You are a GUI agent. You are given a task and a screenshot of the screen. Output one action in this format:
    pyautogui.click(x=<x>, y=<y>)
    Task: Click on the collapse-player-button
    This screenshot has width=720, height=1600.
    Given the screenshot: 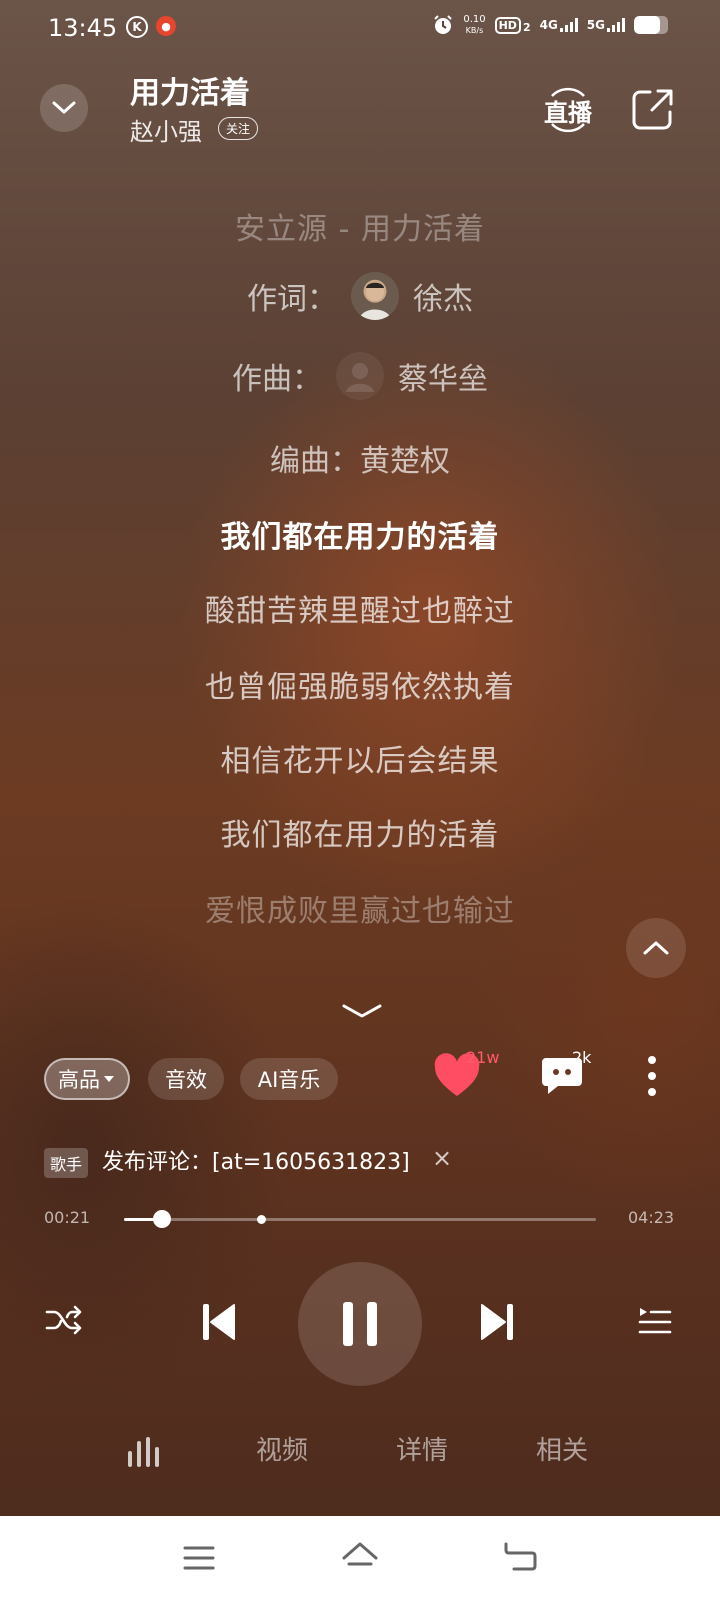 What is the action you would take?
    pyautogui.click(x=64, y=108)
    